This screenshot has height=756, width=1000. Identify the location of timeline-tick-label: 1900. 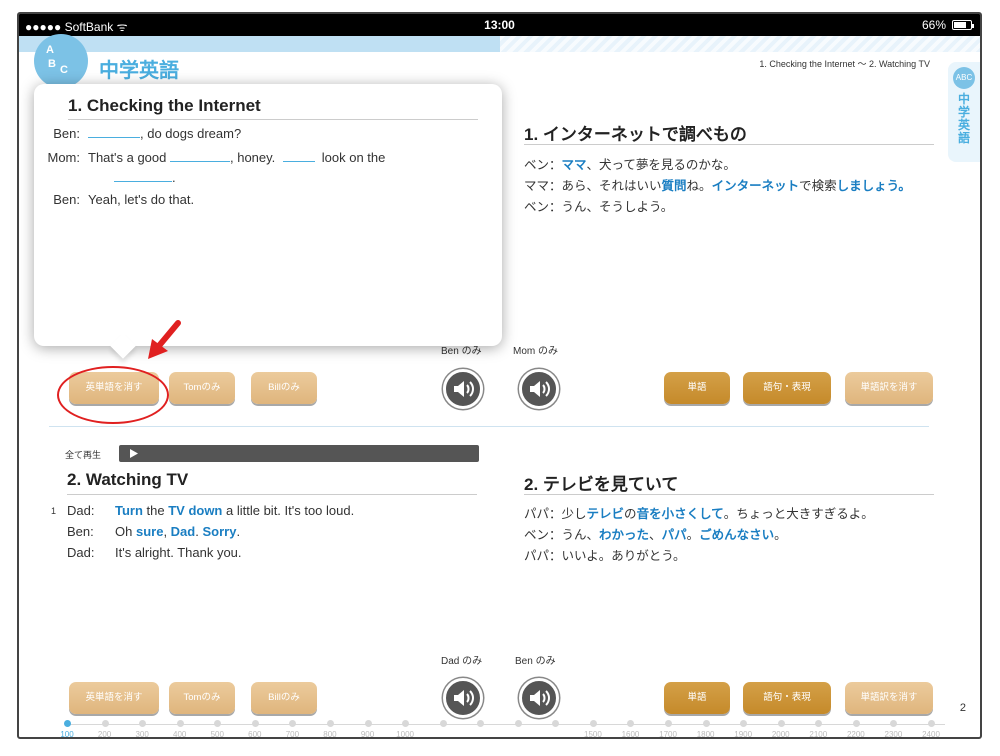
(743, 734).